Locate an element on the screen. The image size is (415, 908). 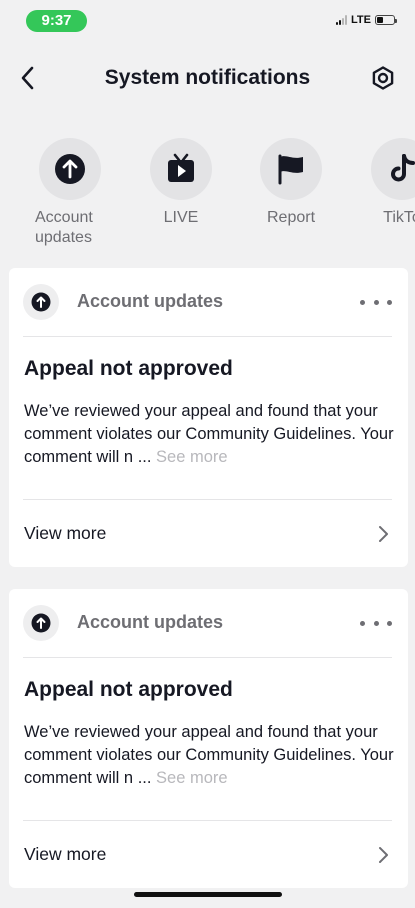
category-label: TikTo is located at coordinates (399, 217).